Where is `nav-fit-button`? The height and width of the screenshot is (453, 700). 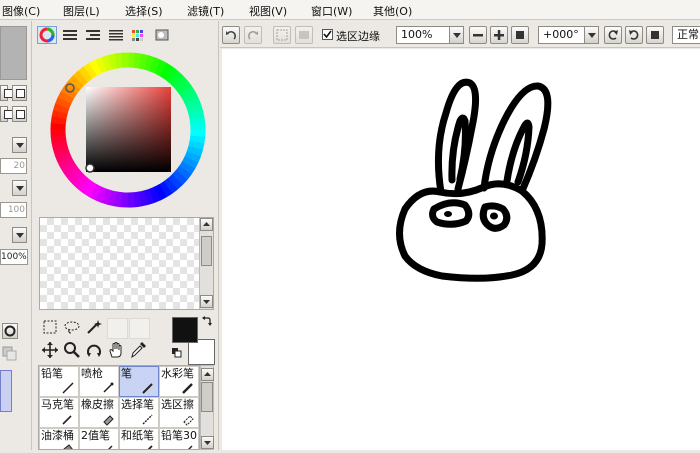 nav-fit-button is located at coordinates (19, 93).